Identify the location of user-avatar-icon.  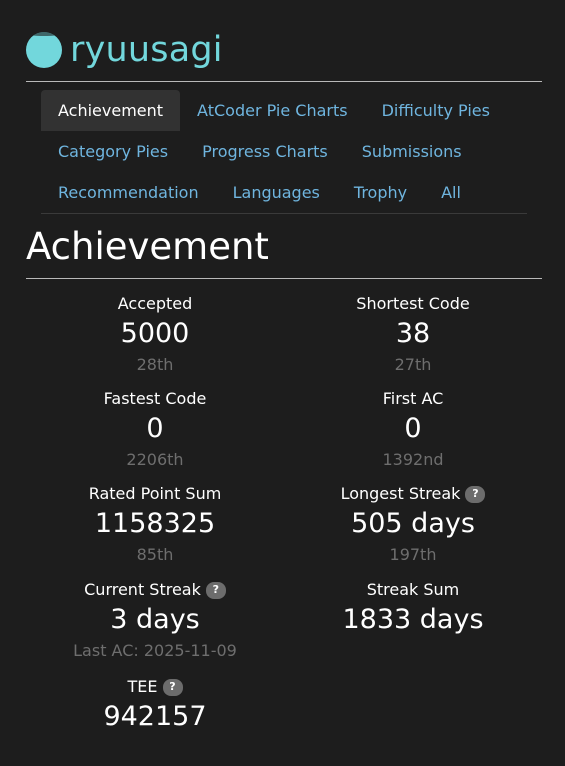
(44, 50).